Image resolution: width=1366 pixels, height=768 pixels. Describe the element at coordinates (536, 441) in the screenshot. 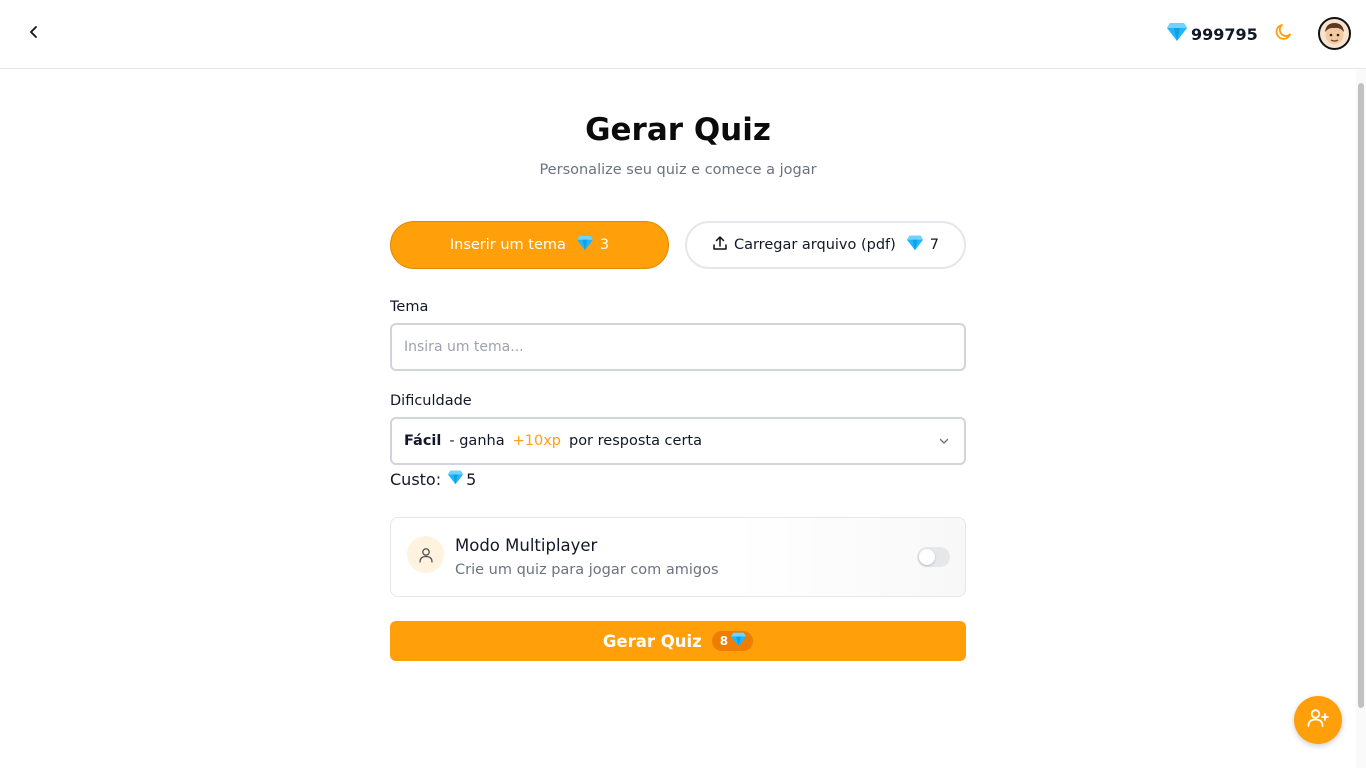

I see `difficulty-xp: +10xp` at that location.